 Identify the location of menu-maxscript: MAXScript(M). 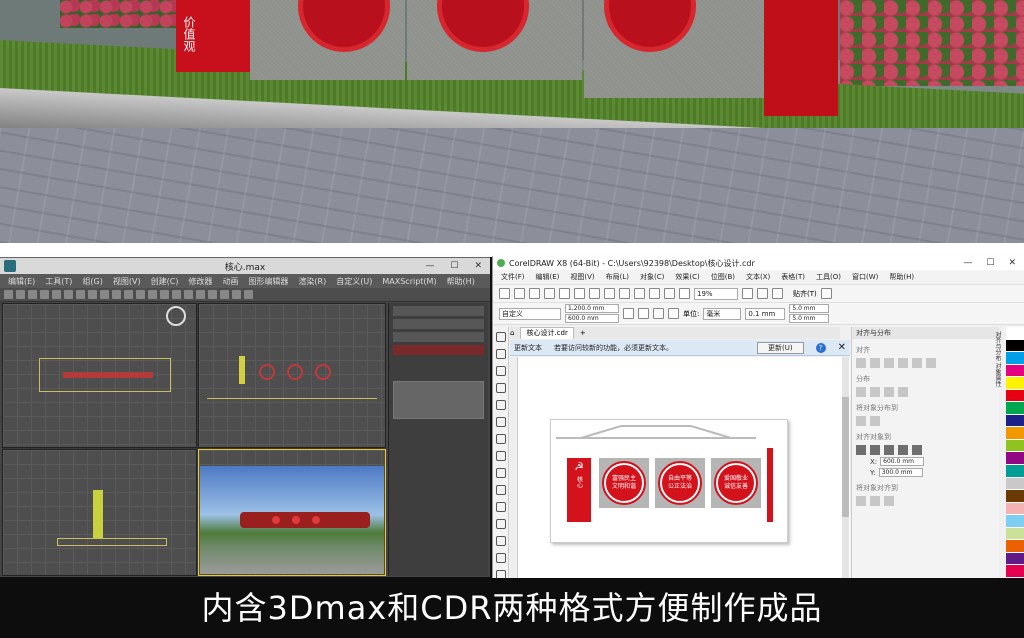
(409, 281).